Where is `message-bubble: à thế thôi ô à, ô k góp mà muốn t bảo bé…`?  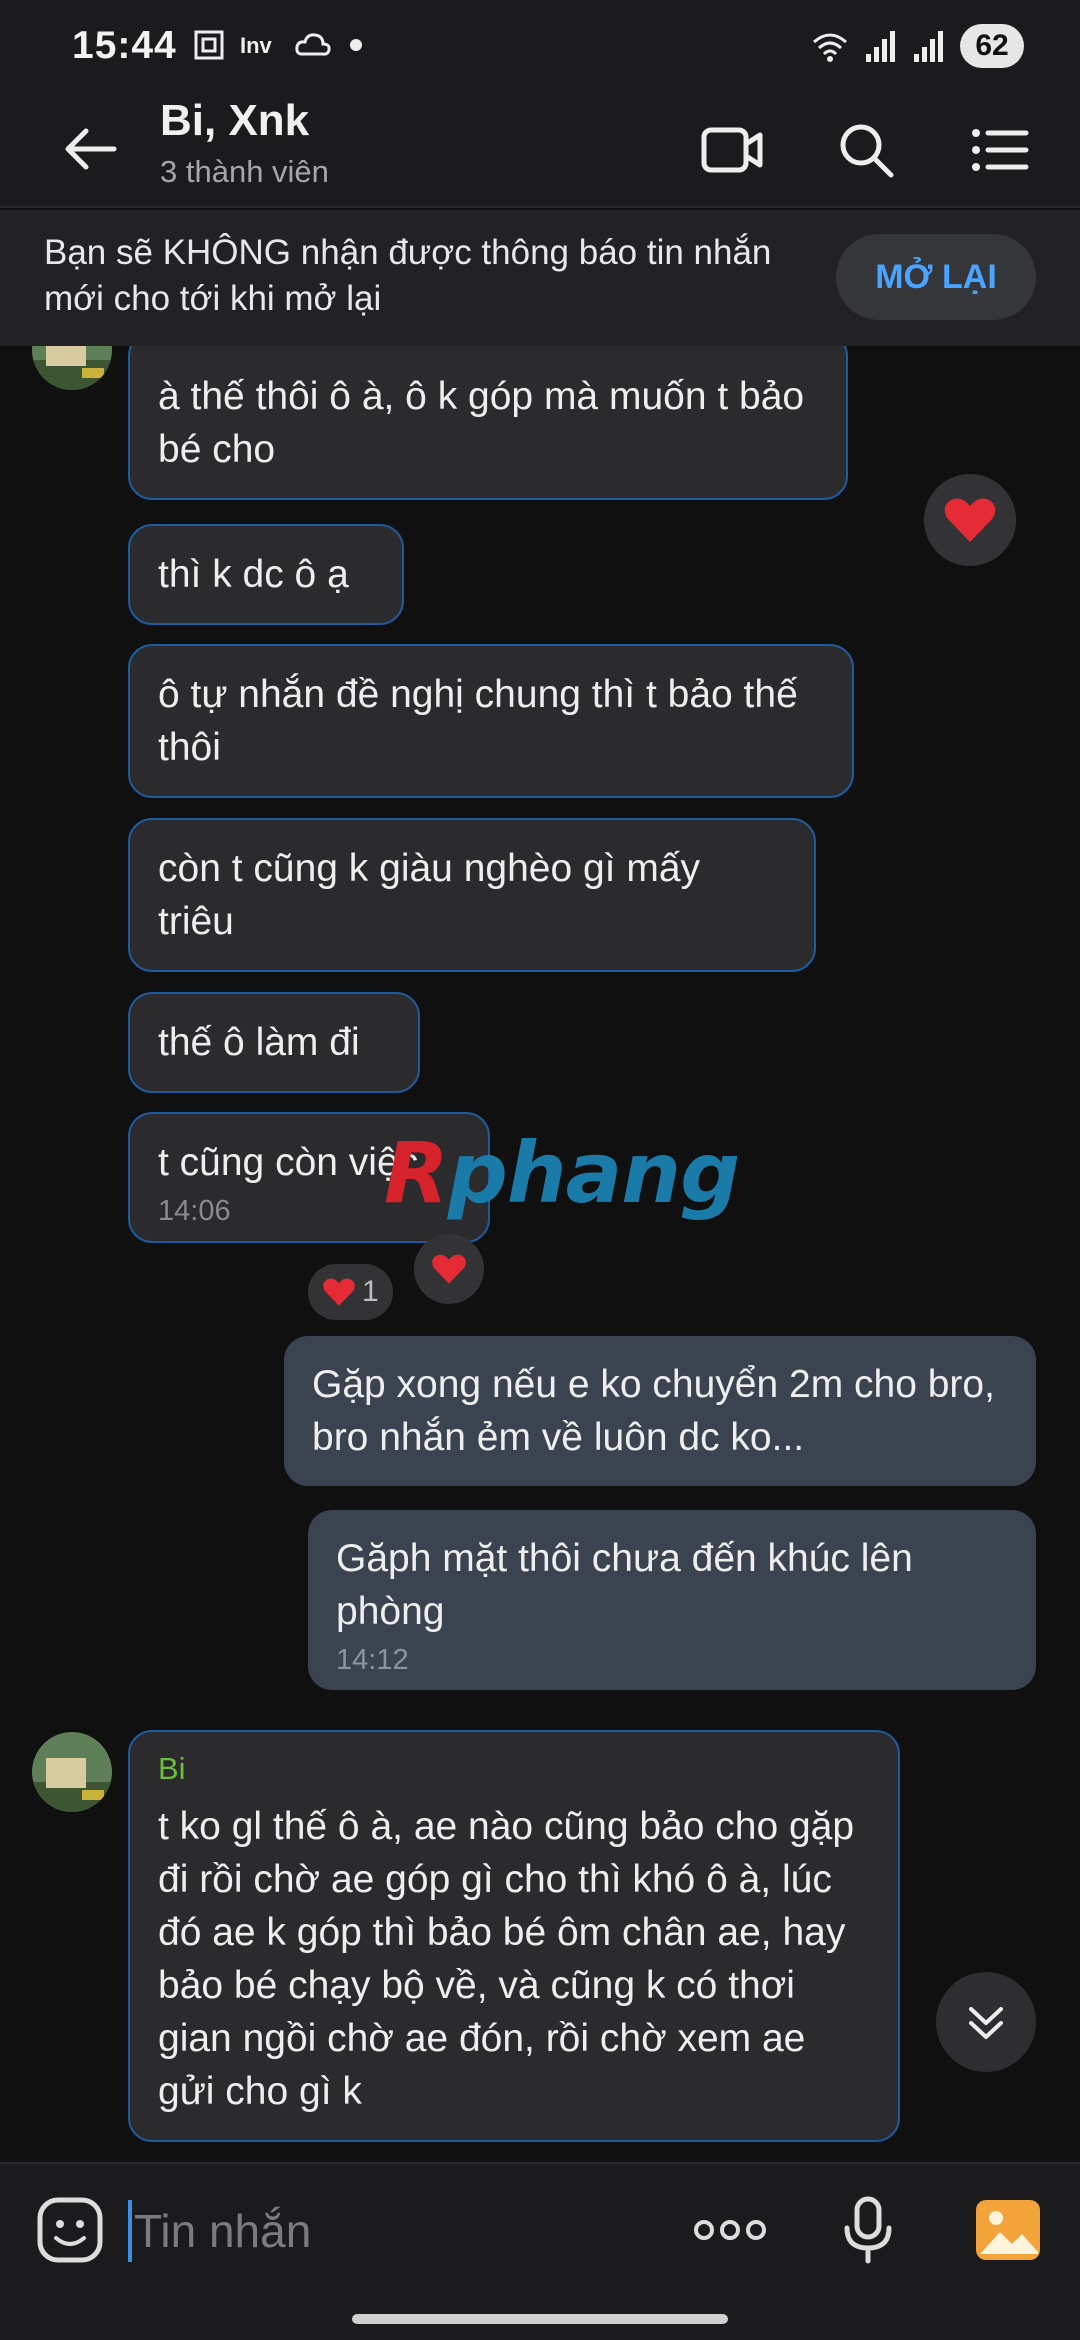
message-bubble: à thế thôi ô à, ô k góp mà muốn t bảo bé… is located at coordinates (488, 423).